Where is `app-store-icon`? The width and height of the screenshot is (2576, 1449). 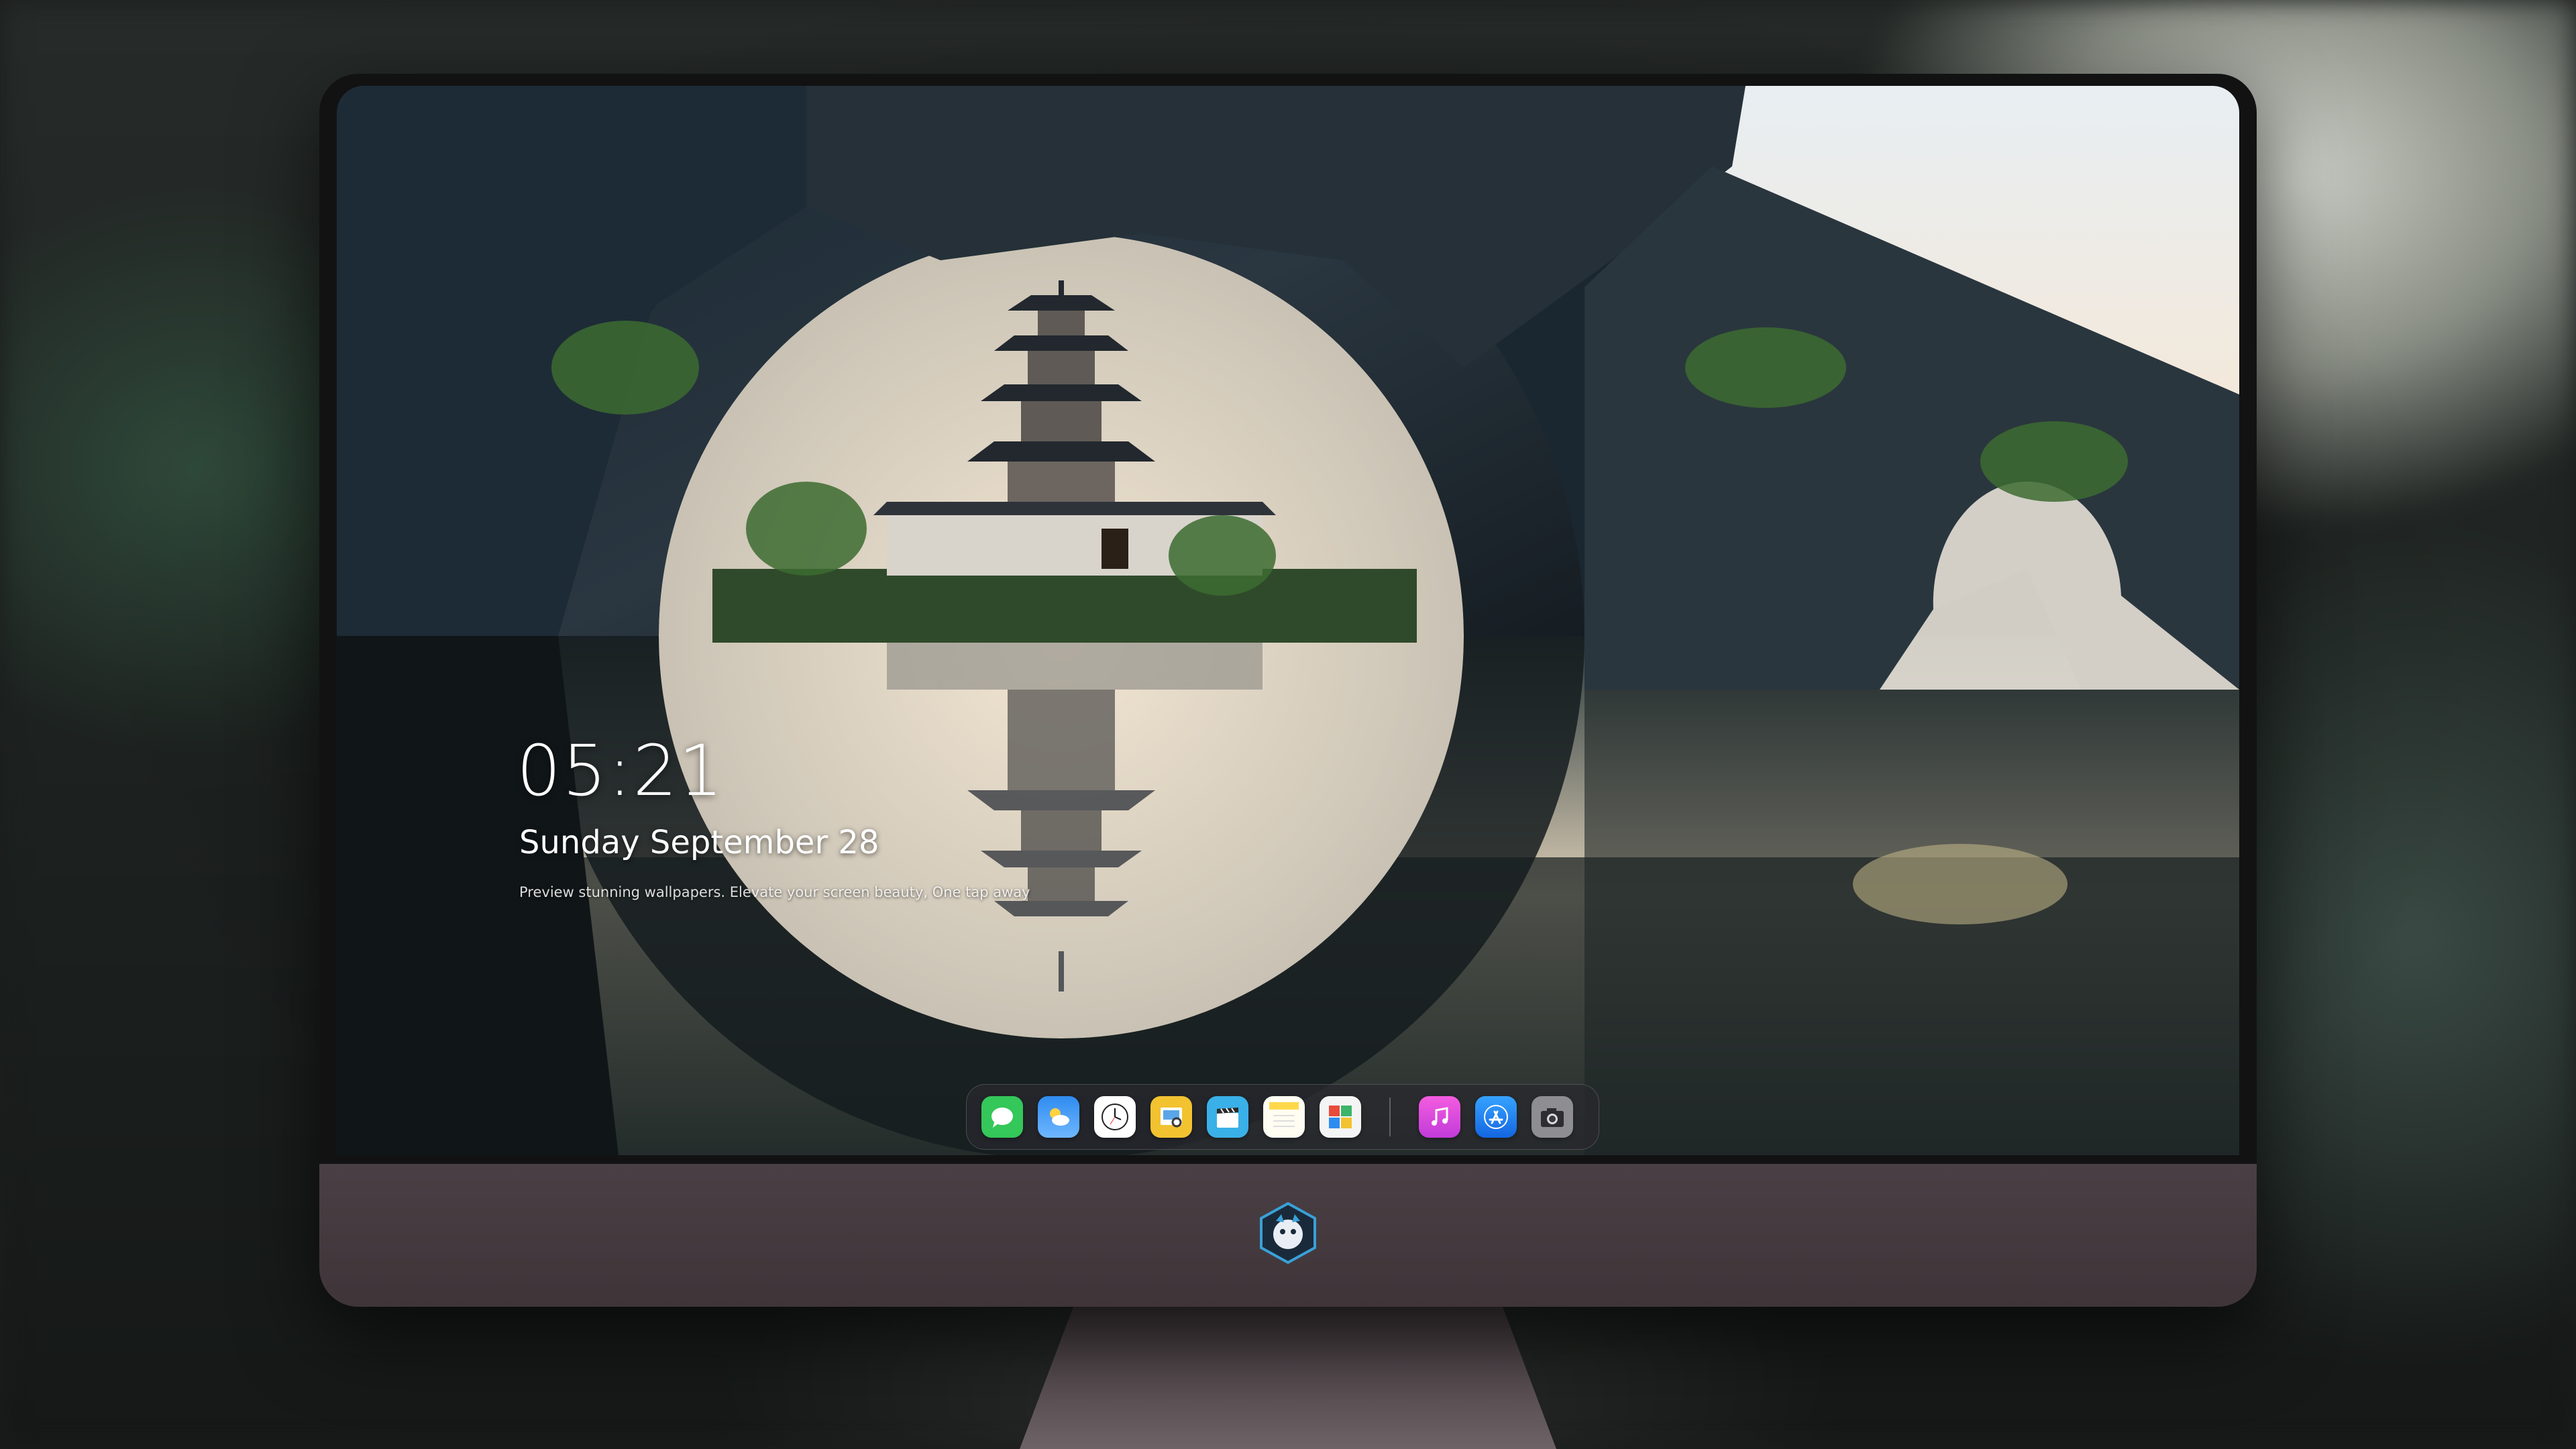 app-store-icon is located at coordinates (1496, 1117).